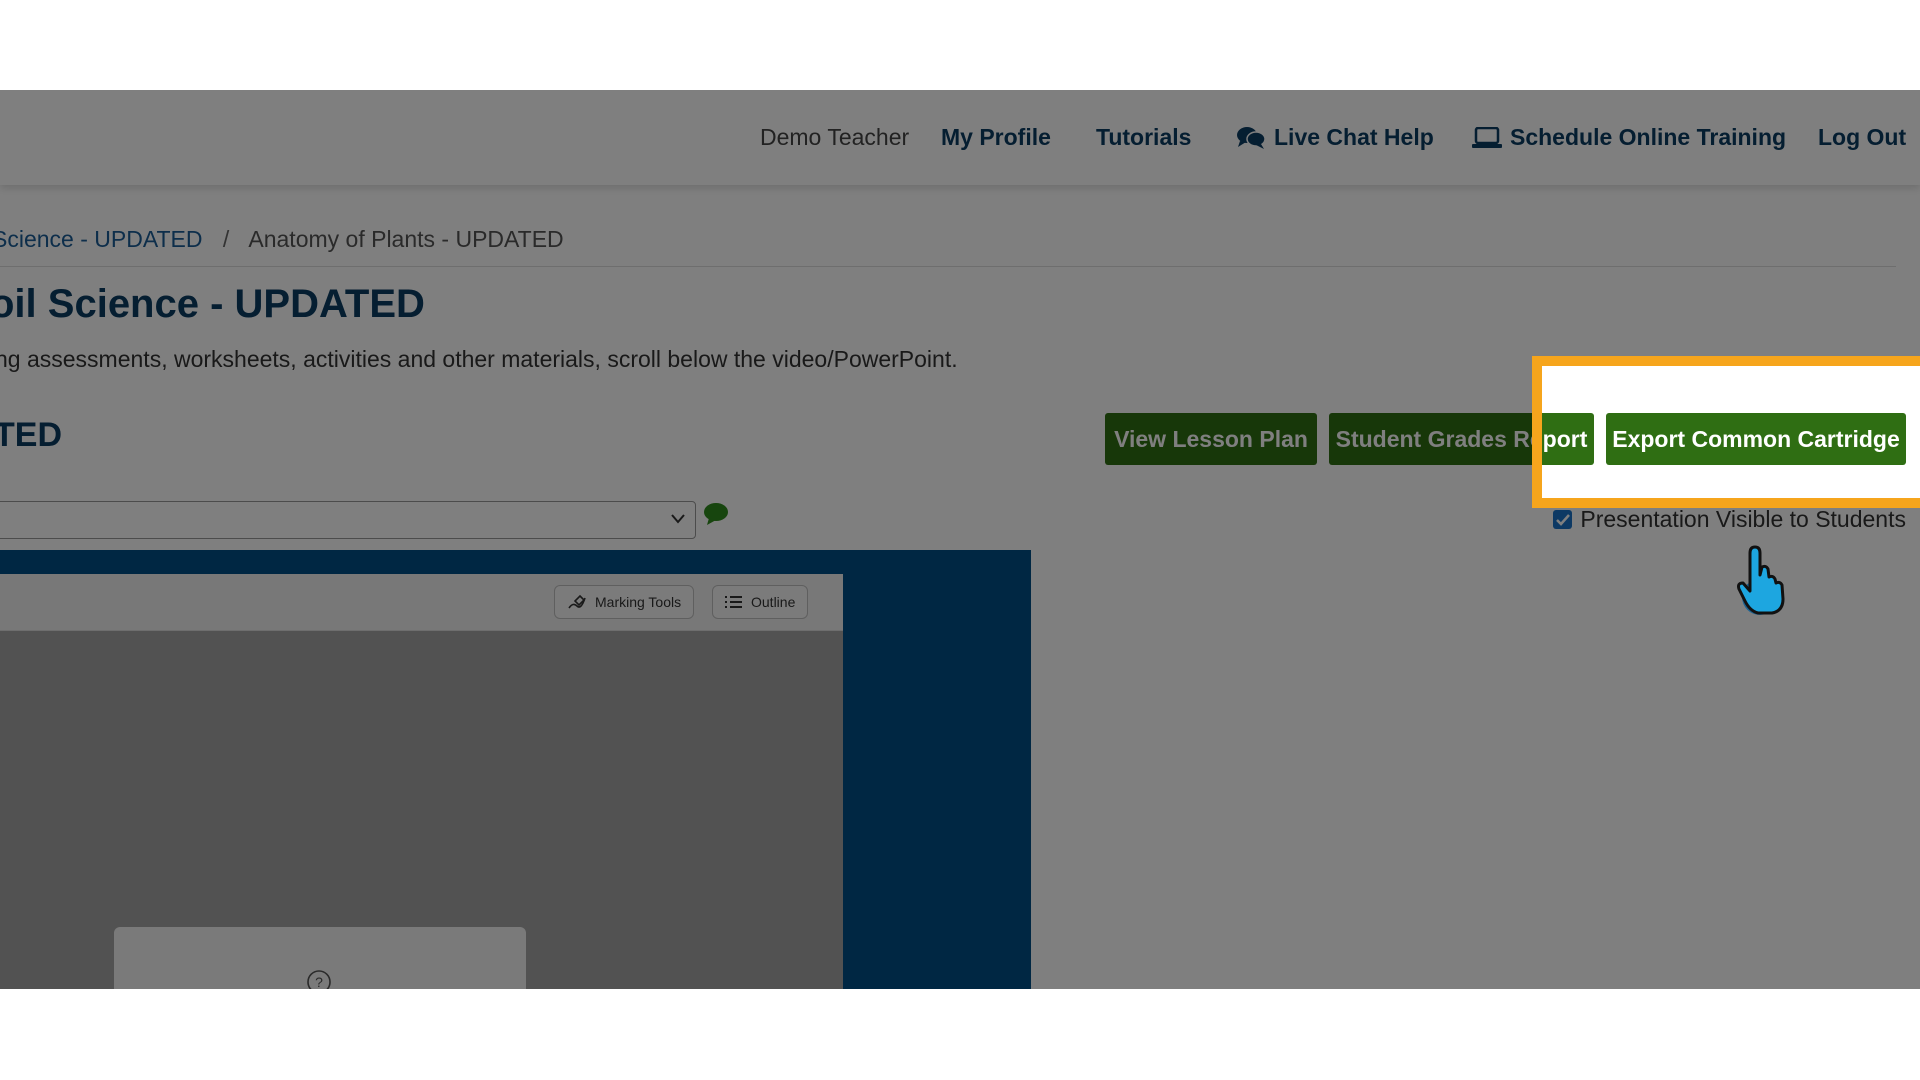 The height and width of the screenshot is (1080, 1920). I want to click on presentation-visible-checkbox, so click(1563, 519).